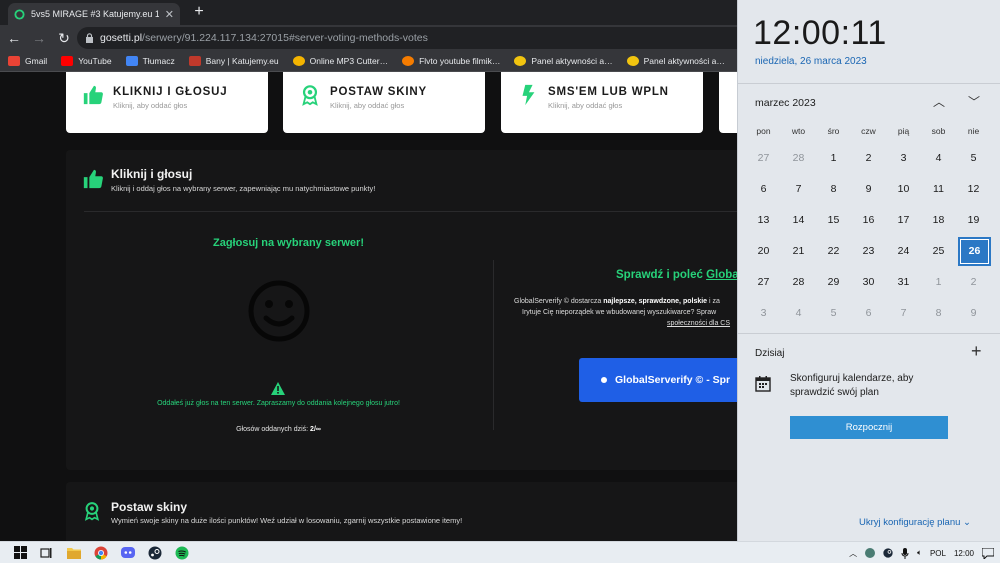 The width and height of the screenshot is (1000, 563). I want to click on calendar-day: 22, so click(833, 251).